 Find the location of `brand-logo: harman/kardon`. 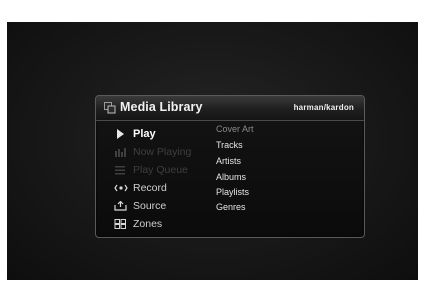

brand-logo: harman/kardon is located at coordinates (323, 107).